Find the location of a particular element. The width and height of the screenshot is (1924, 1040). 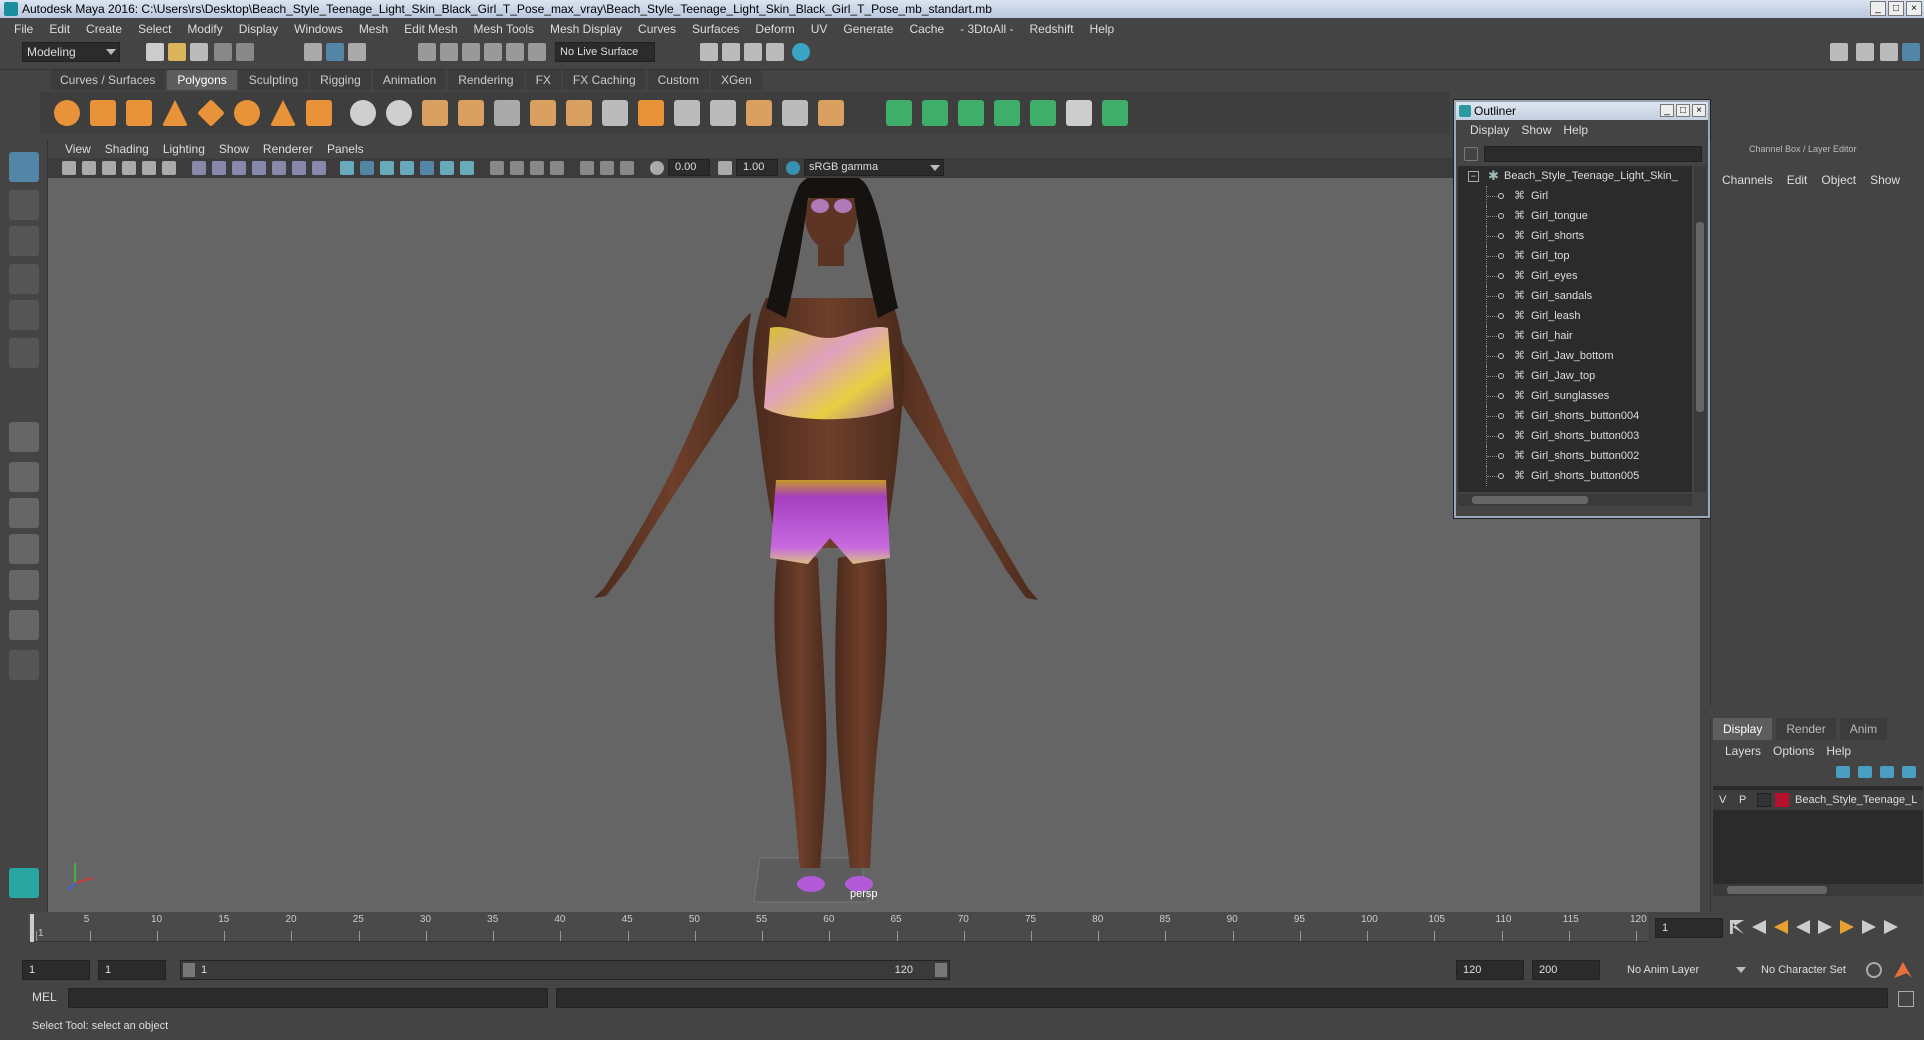

menu-deform: Deform is located at coordinates (774, 29).